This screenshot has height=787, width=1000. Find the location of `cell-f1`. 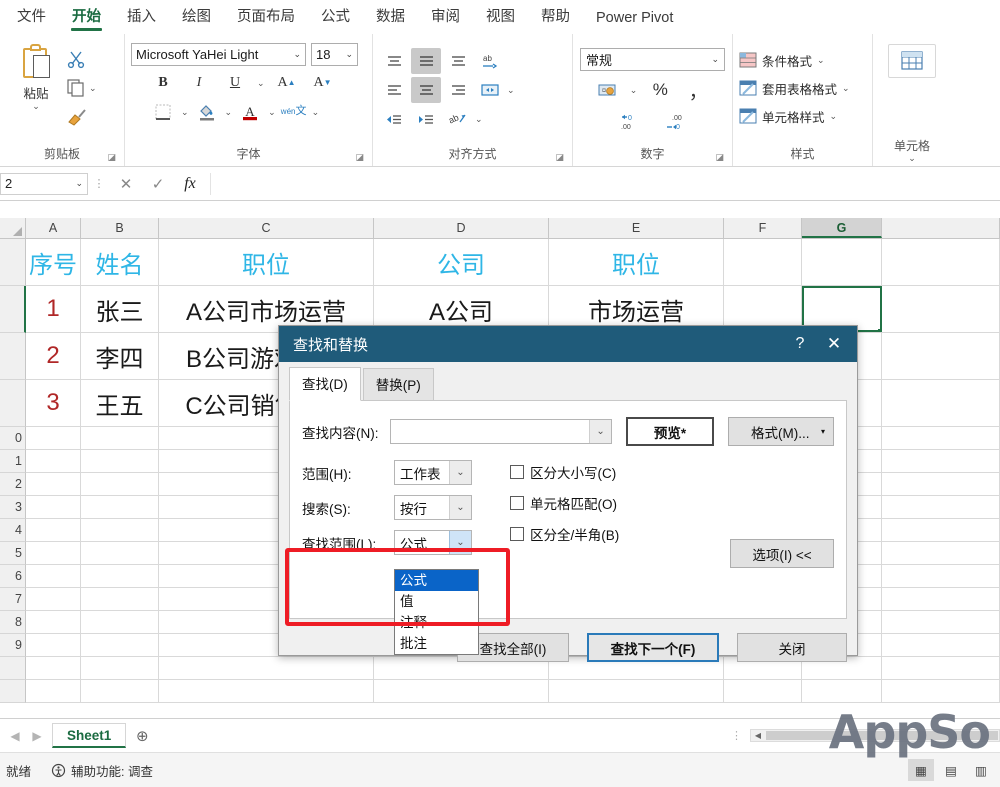

cell-f1 is located at coordinates (763, 262).